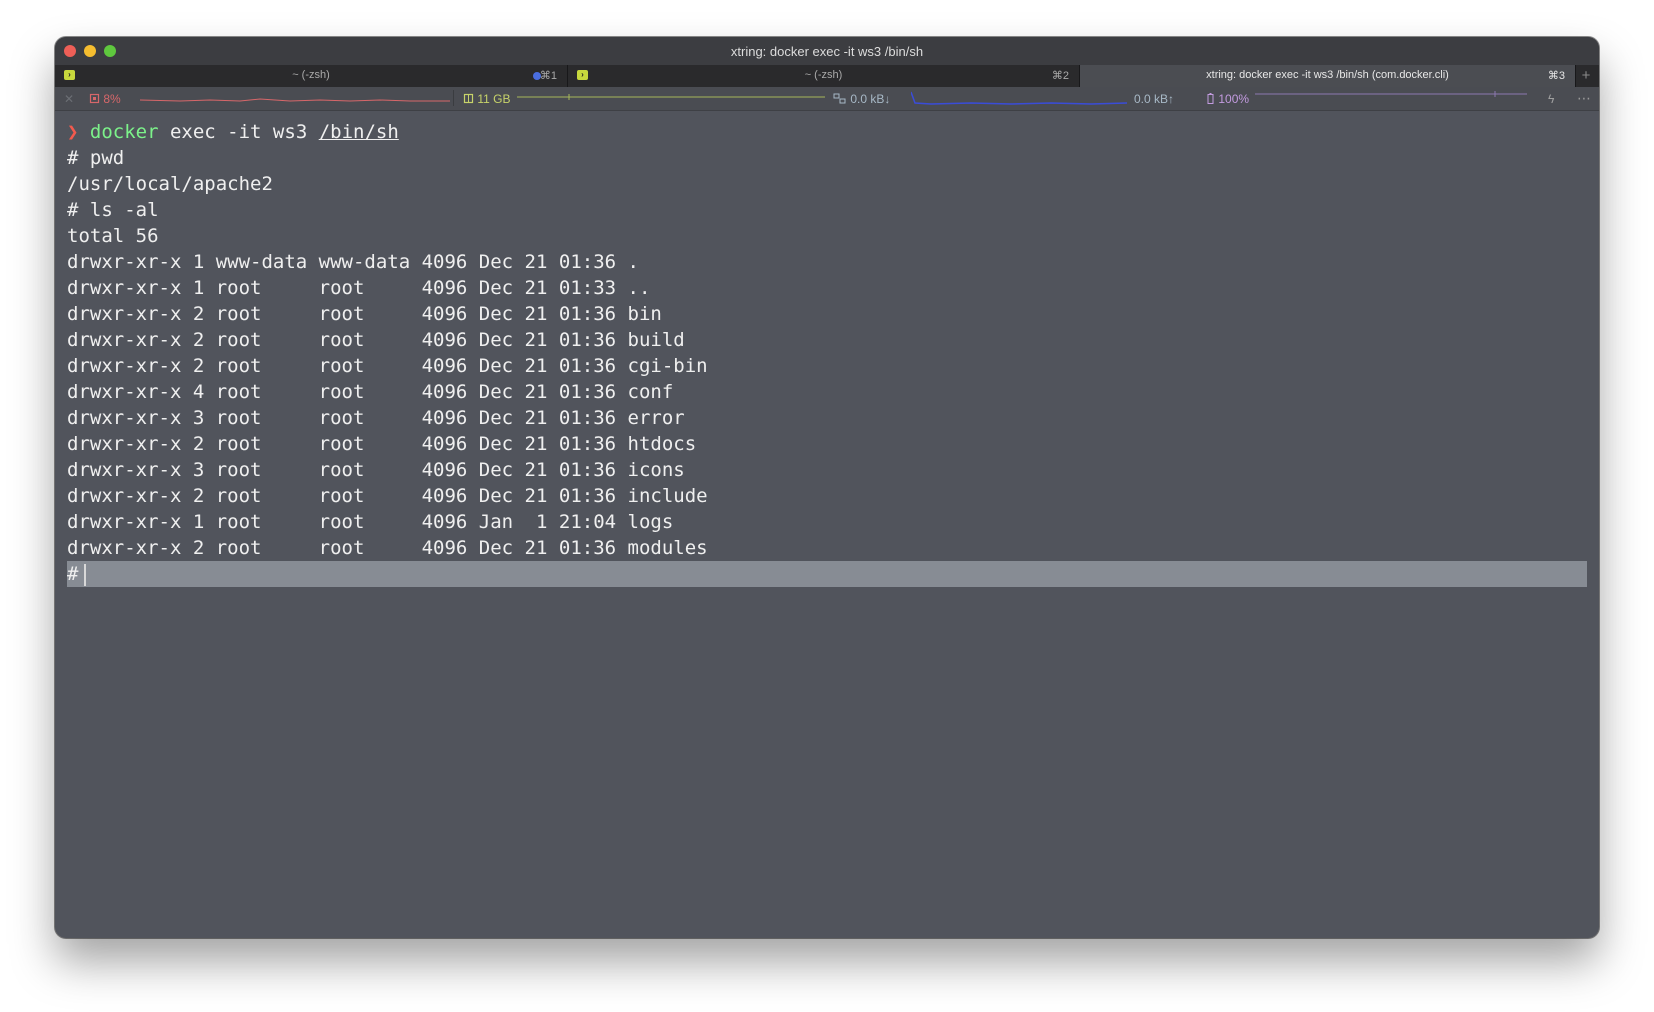  I want to click on cpu-status: 8%, so click(105, 99).